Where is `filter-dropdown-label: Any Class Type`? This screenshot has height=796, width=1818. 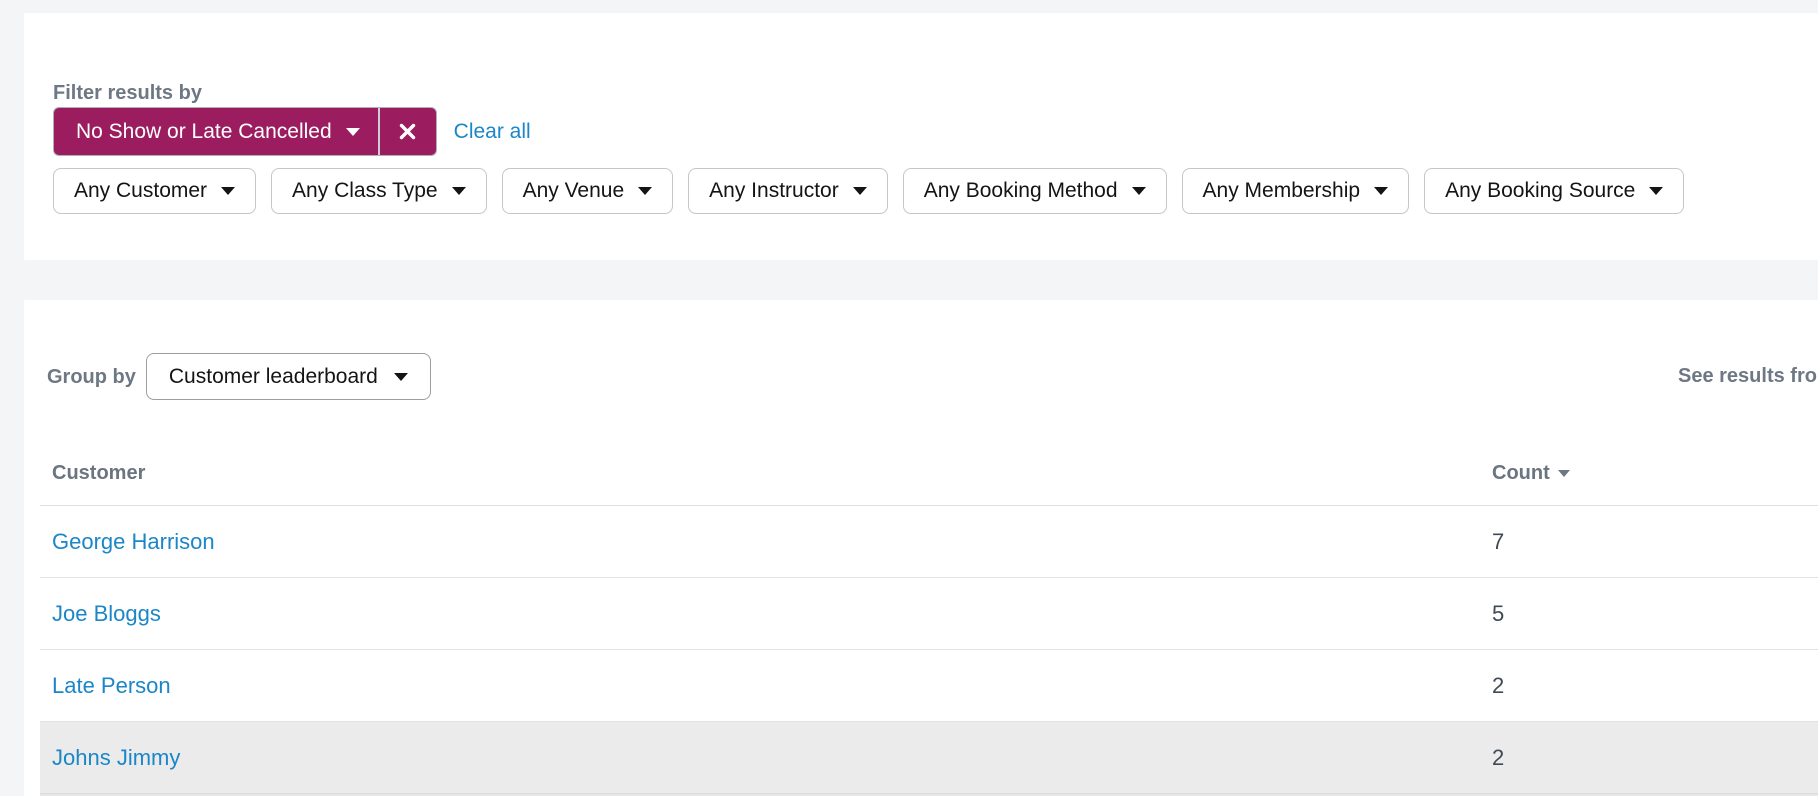 filter-dropdown-label: Any Class Type is located at coordinates (365, 190).